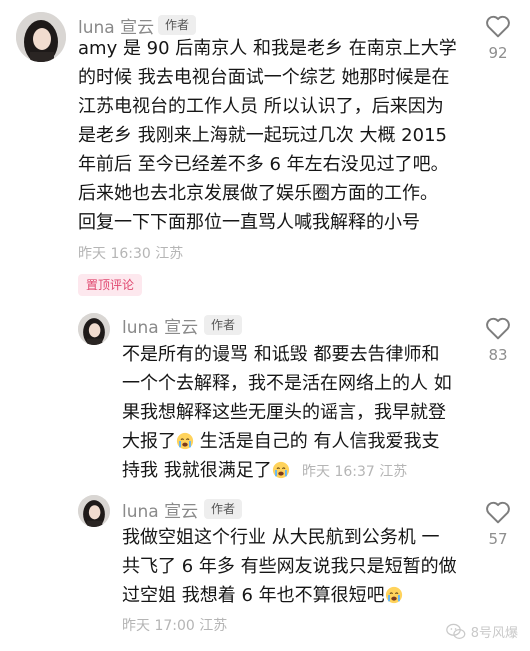 This screenshot has width=530, height=651. I want to click on comment-line: 我做空姐这个行业 从大民航到公务机 一, so click(281, 537).